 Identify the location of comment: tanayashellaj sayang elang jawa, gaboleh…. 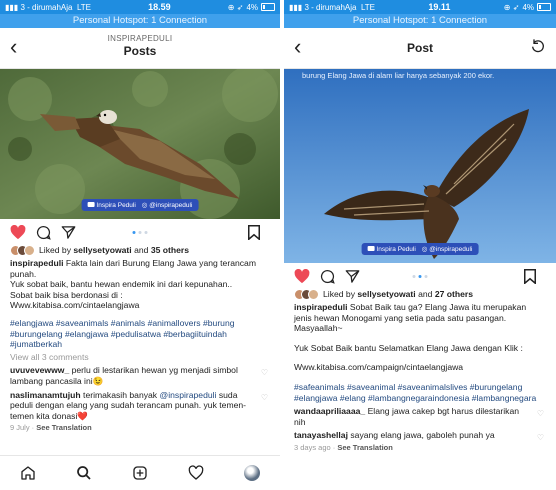
(420, 437).